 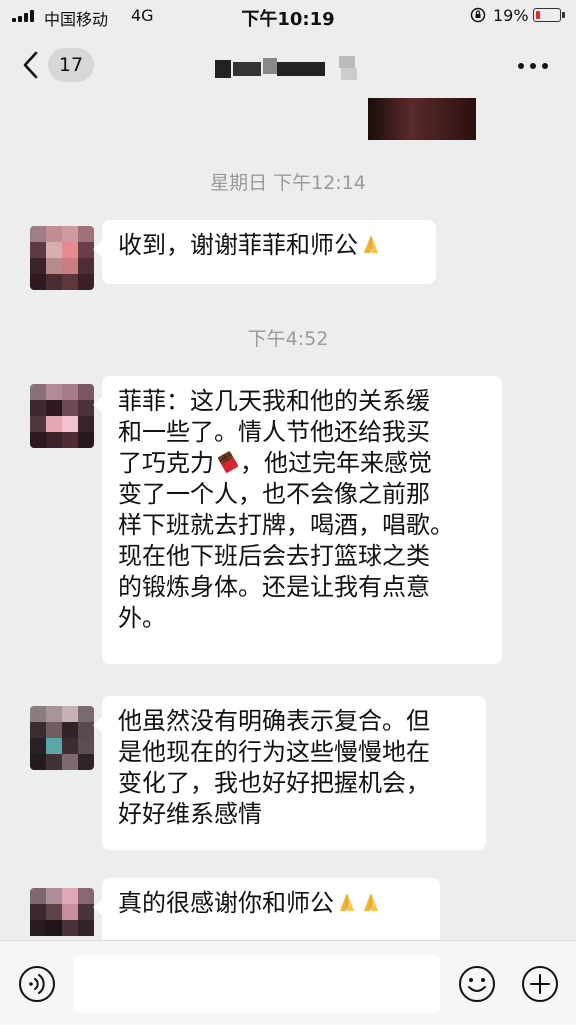 What do you see at coordinates (274, 587) in the screenshot?
I see `message-line: 的锻炼身体。还是让我有点意` at bounding box center [274, 587].